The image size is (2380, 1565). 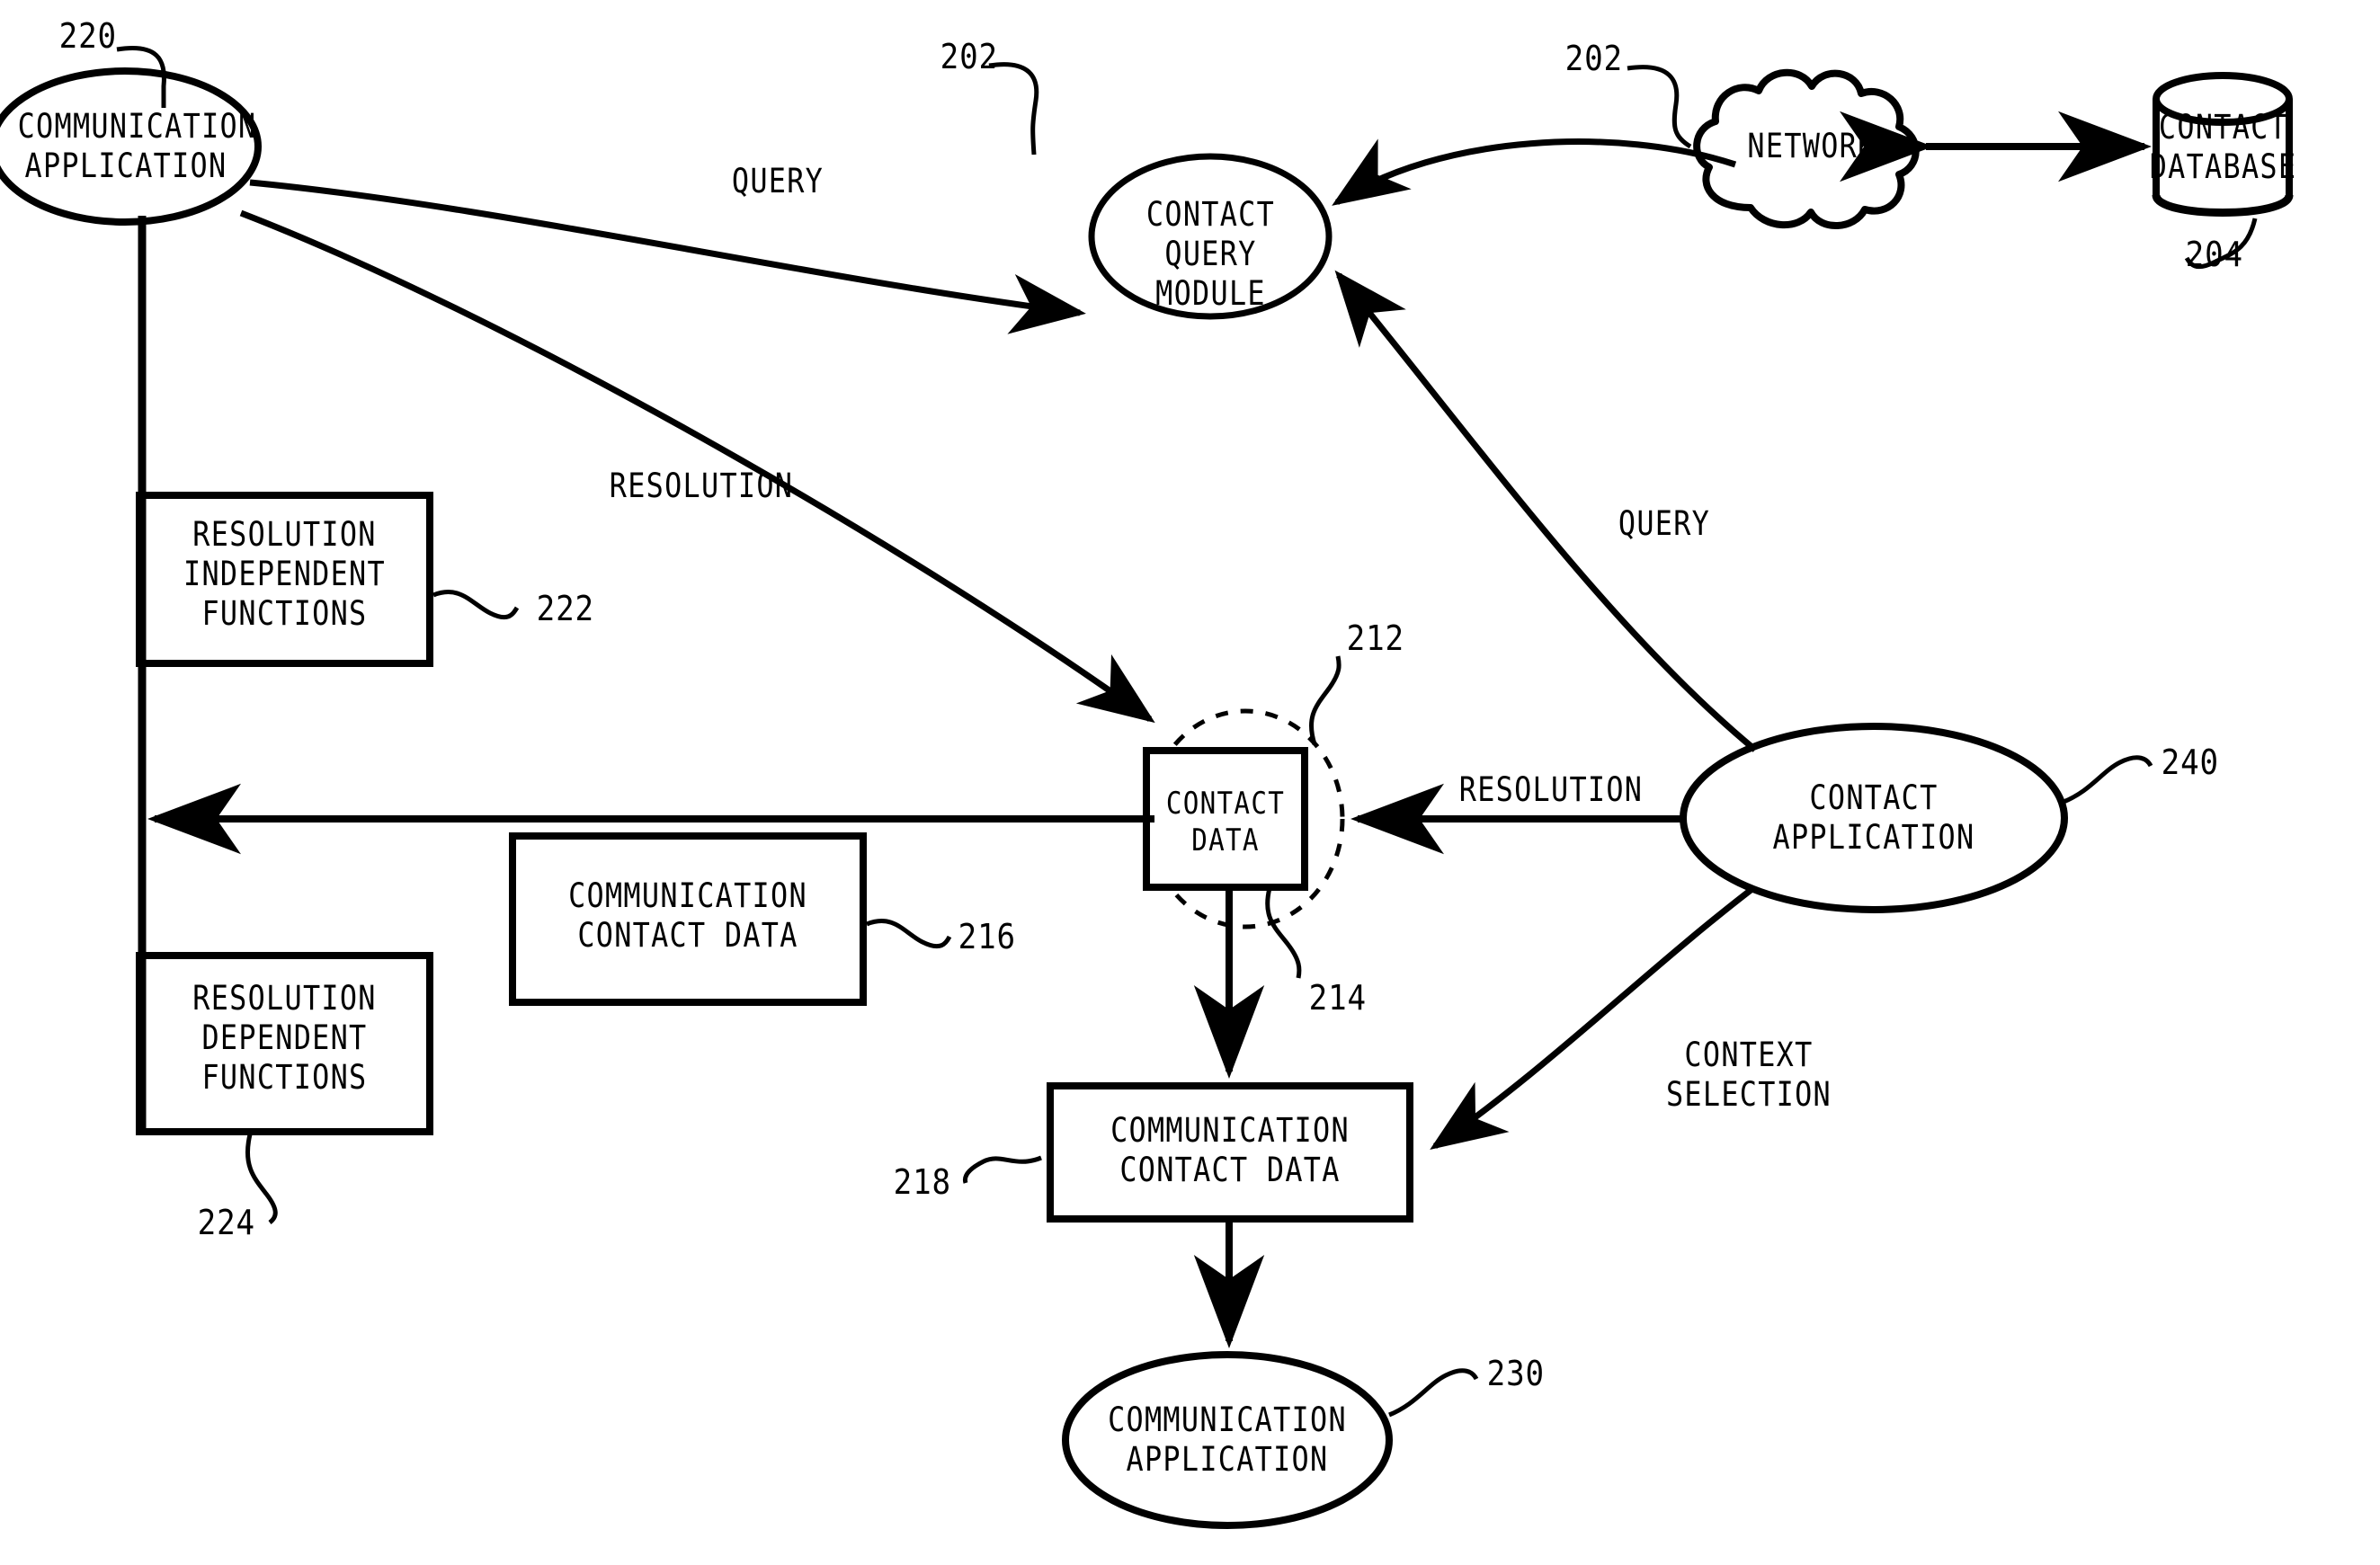 I want to click on reference-numeral-222: 222, so click(x=565, y=608).